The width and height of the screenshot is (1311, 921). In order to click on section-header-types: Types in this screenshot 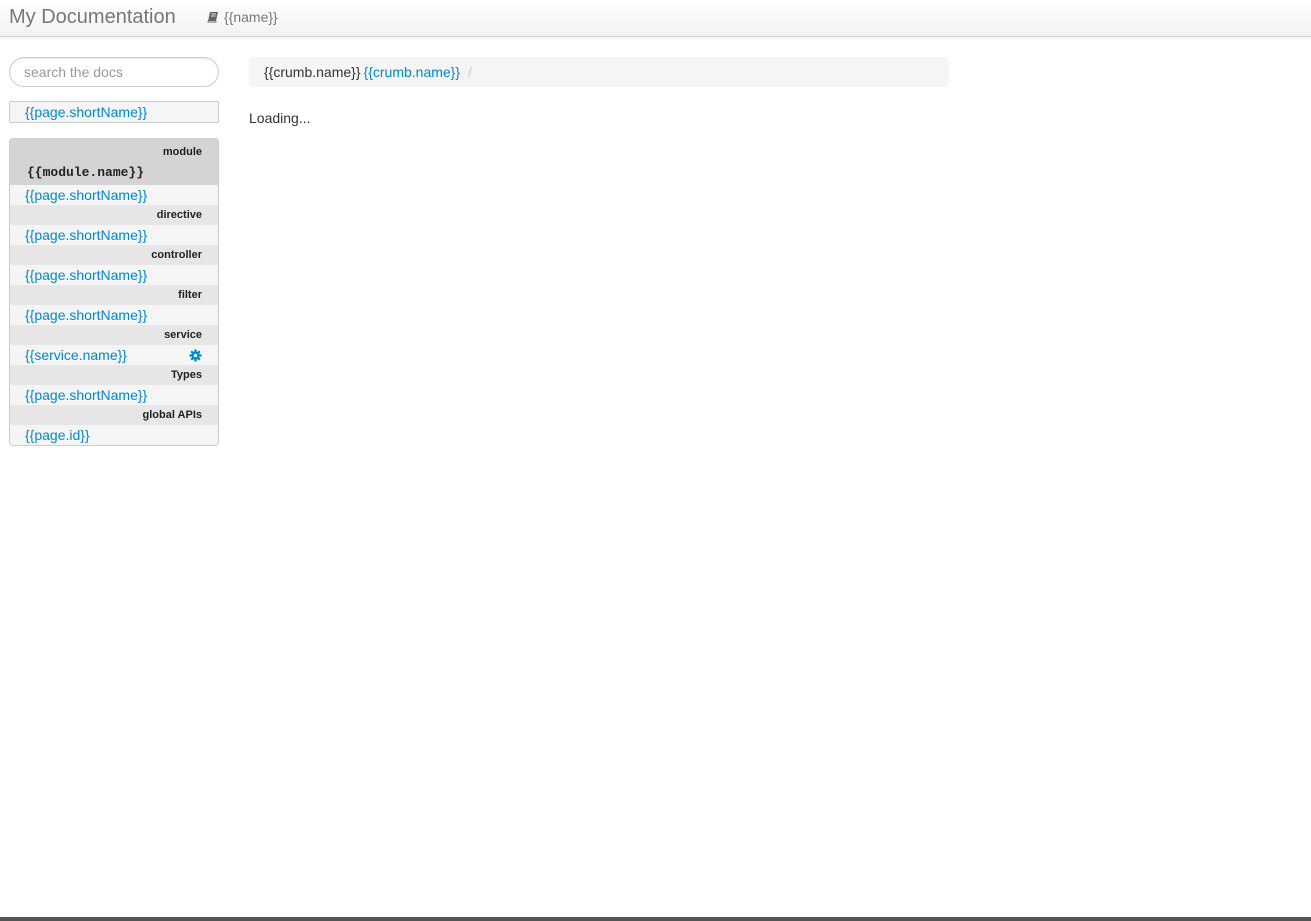, I will do `click(114, 375)`.